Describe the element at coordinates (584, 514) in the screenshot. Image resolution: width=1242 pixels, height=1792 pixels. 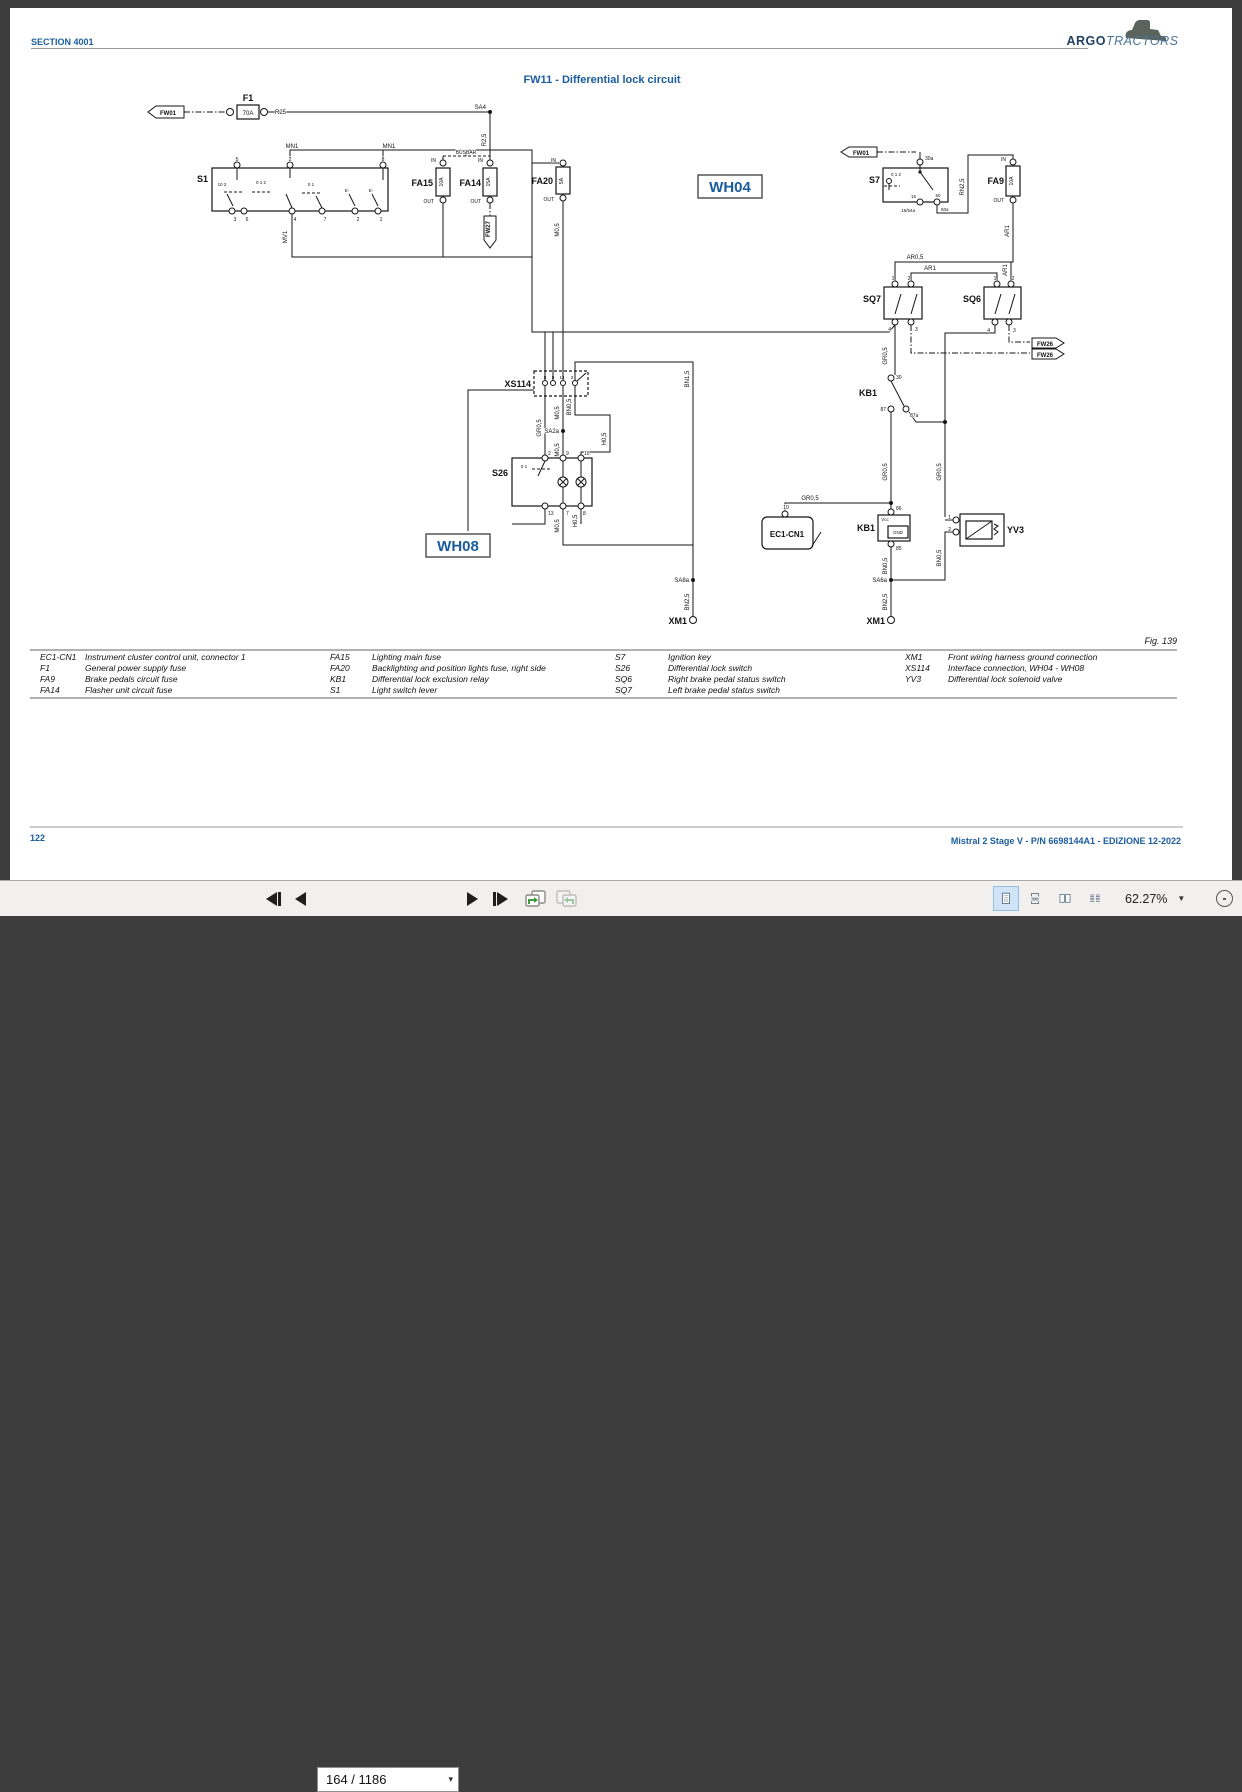
I see `diagram-label: 8` at that location.